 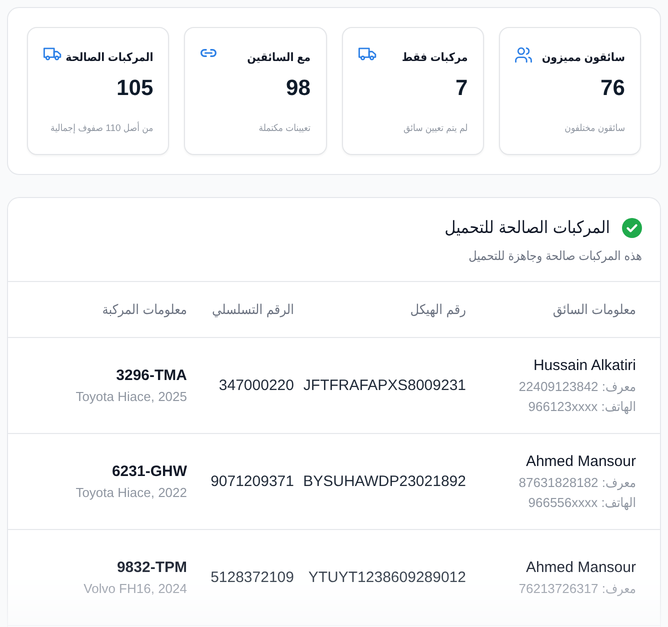 What do you see at coordinates (135, 589) in the screenshot?
I see `vehicle-model: Volvo FH16, 2024` at bounding box center [135, 589].